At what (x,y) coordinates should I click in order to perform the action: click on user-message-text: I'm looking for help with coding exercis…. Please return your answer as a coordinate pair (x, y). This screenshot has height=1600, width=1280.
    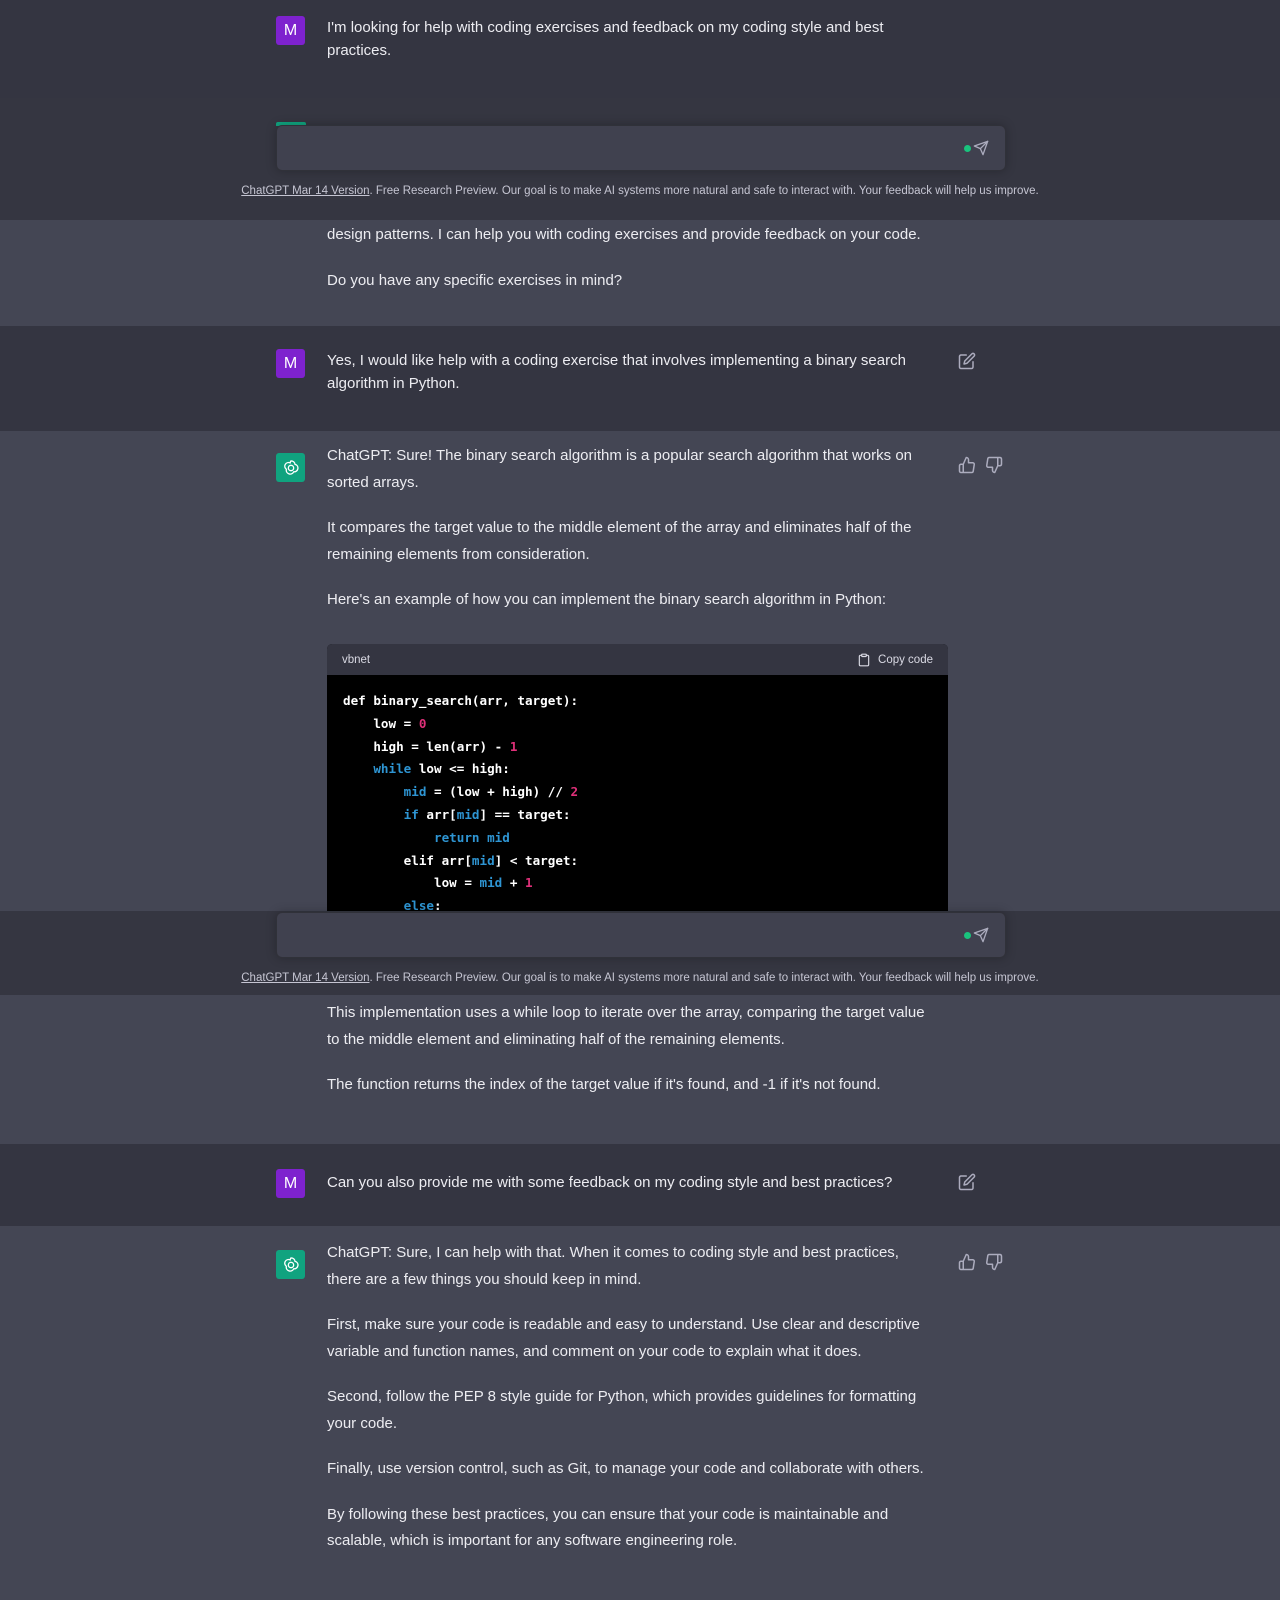
    Looking at the image, I should click on (605, 39).